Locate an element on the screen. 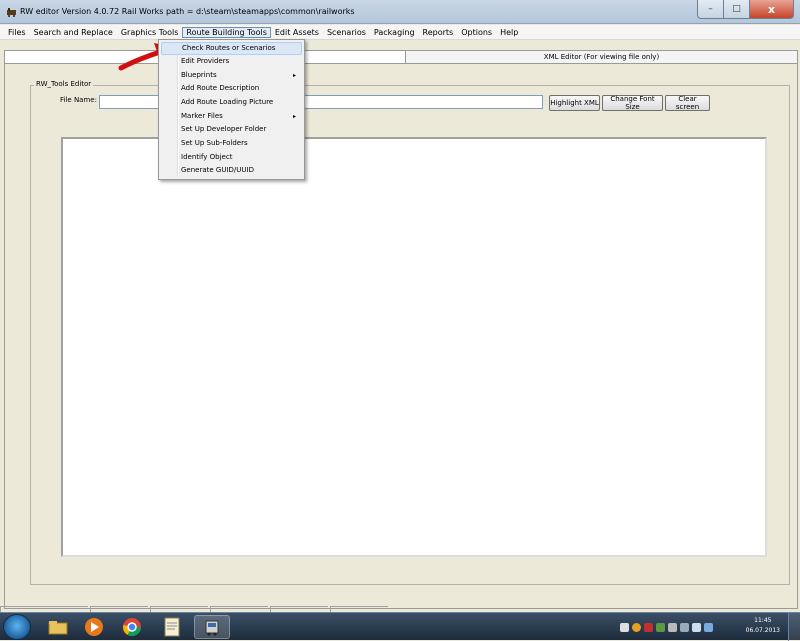  minimize-button: – is located at coordinates (710, 9).